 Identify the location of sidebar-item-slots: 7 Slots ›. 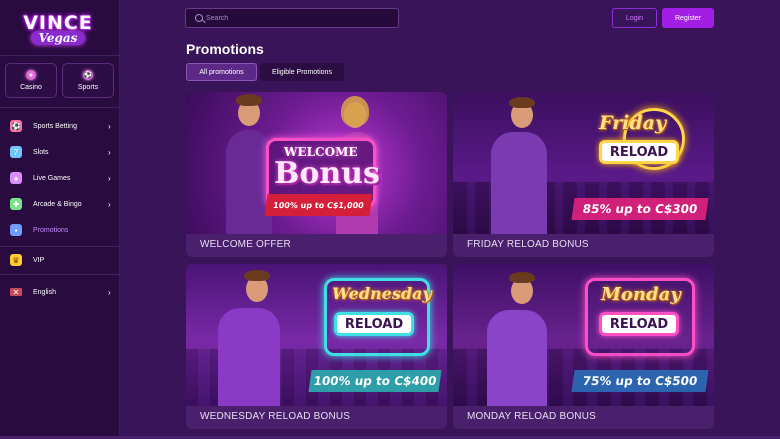
(60, 152).